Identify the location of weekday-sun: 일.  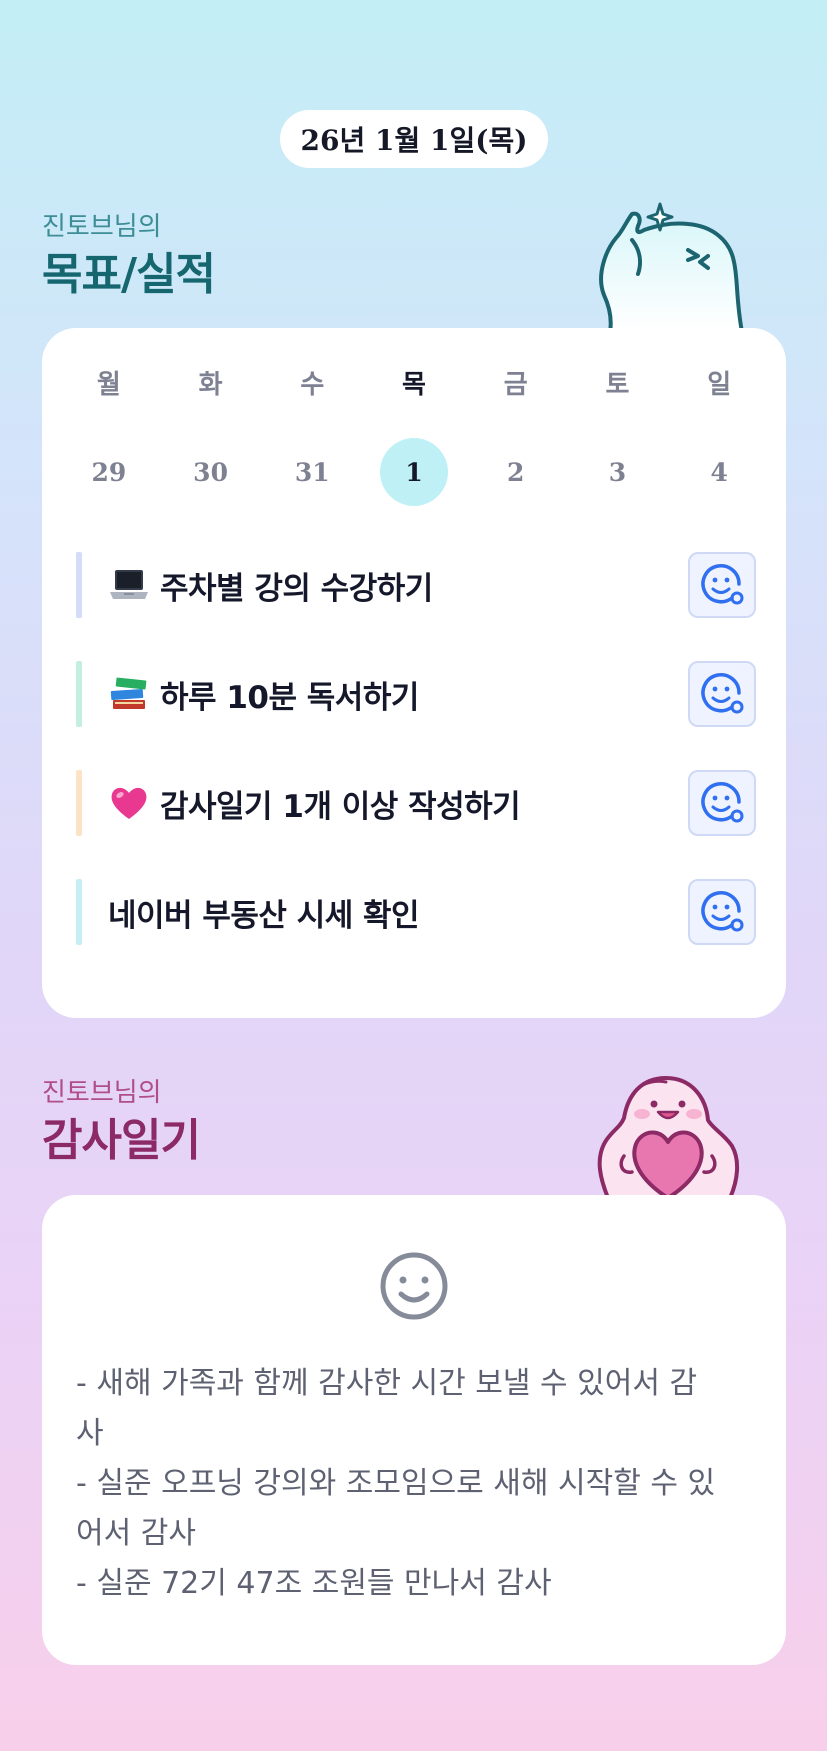
(719, 385).